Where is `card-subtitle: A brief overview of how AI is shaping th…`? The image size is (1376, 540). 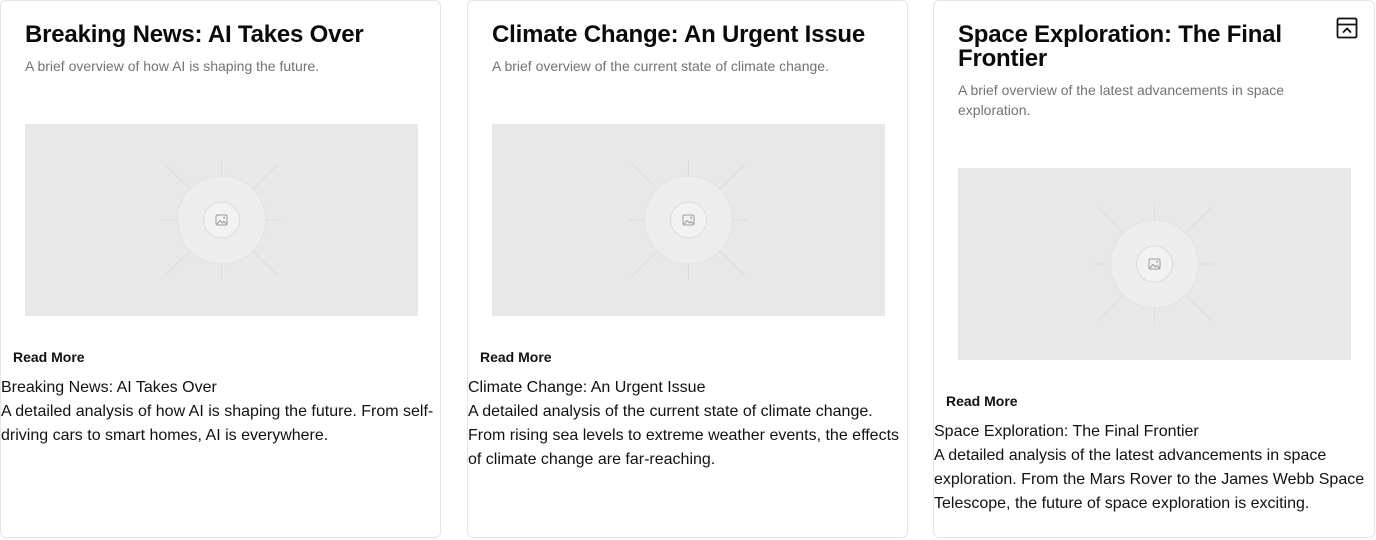
card-subtitle: A brief overview of how AI is shaping th… is located at coordinates (172, 66).